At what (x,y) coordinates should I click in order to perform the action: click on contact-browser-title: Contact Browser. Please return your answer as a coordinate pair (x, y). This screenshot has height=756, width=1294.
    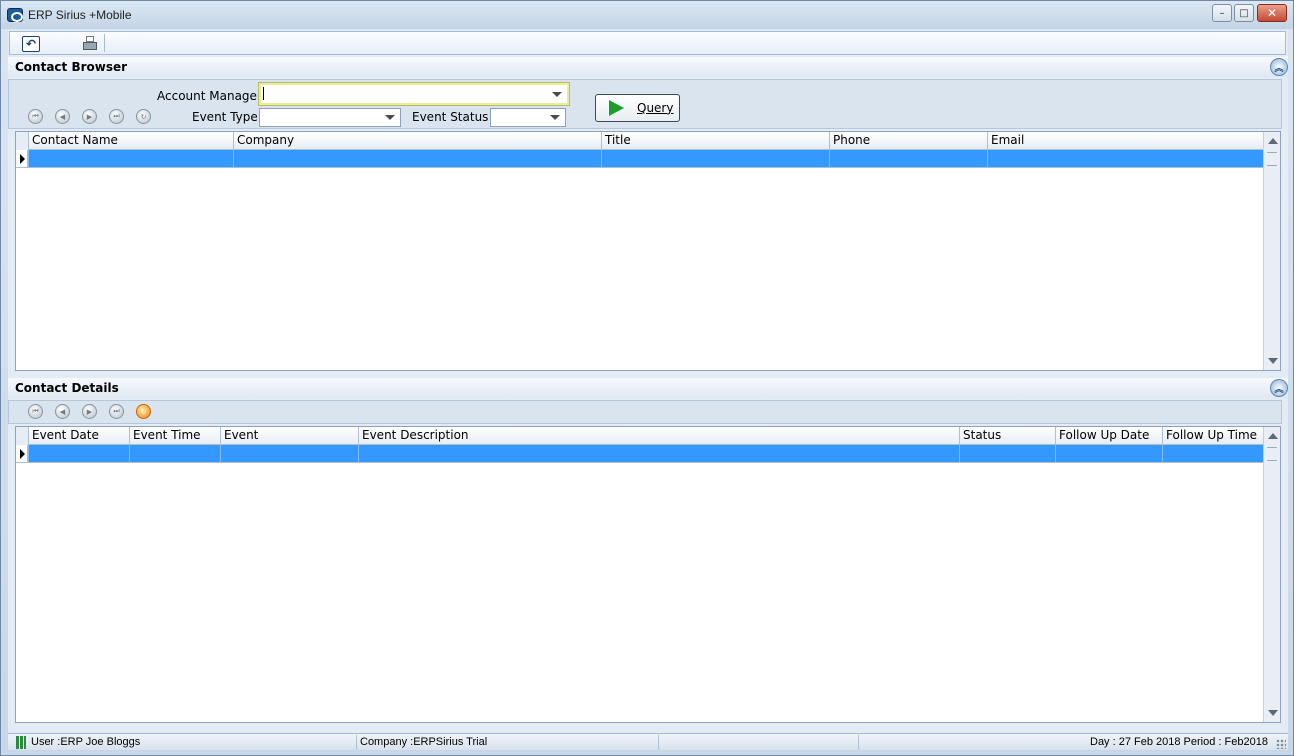
    Looking at the image, I should click on (71, 67).